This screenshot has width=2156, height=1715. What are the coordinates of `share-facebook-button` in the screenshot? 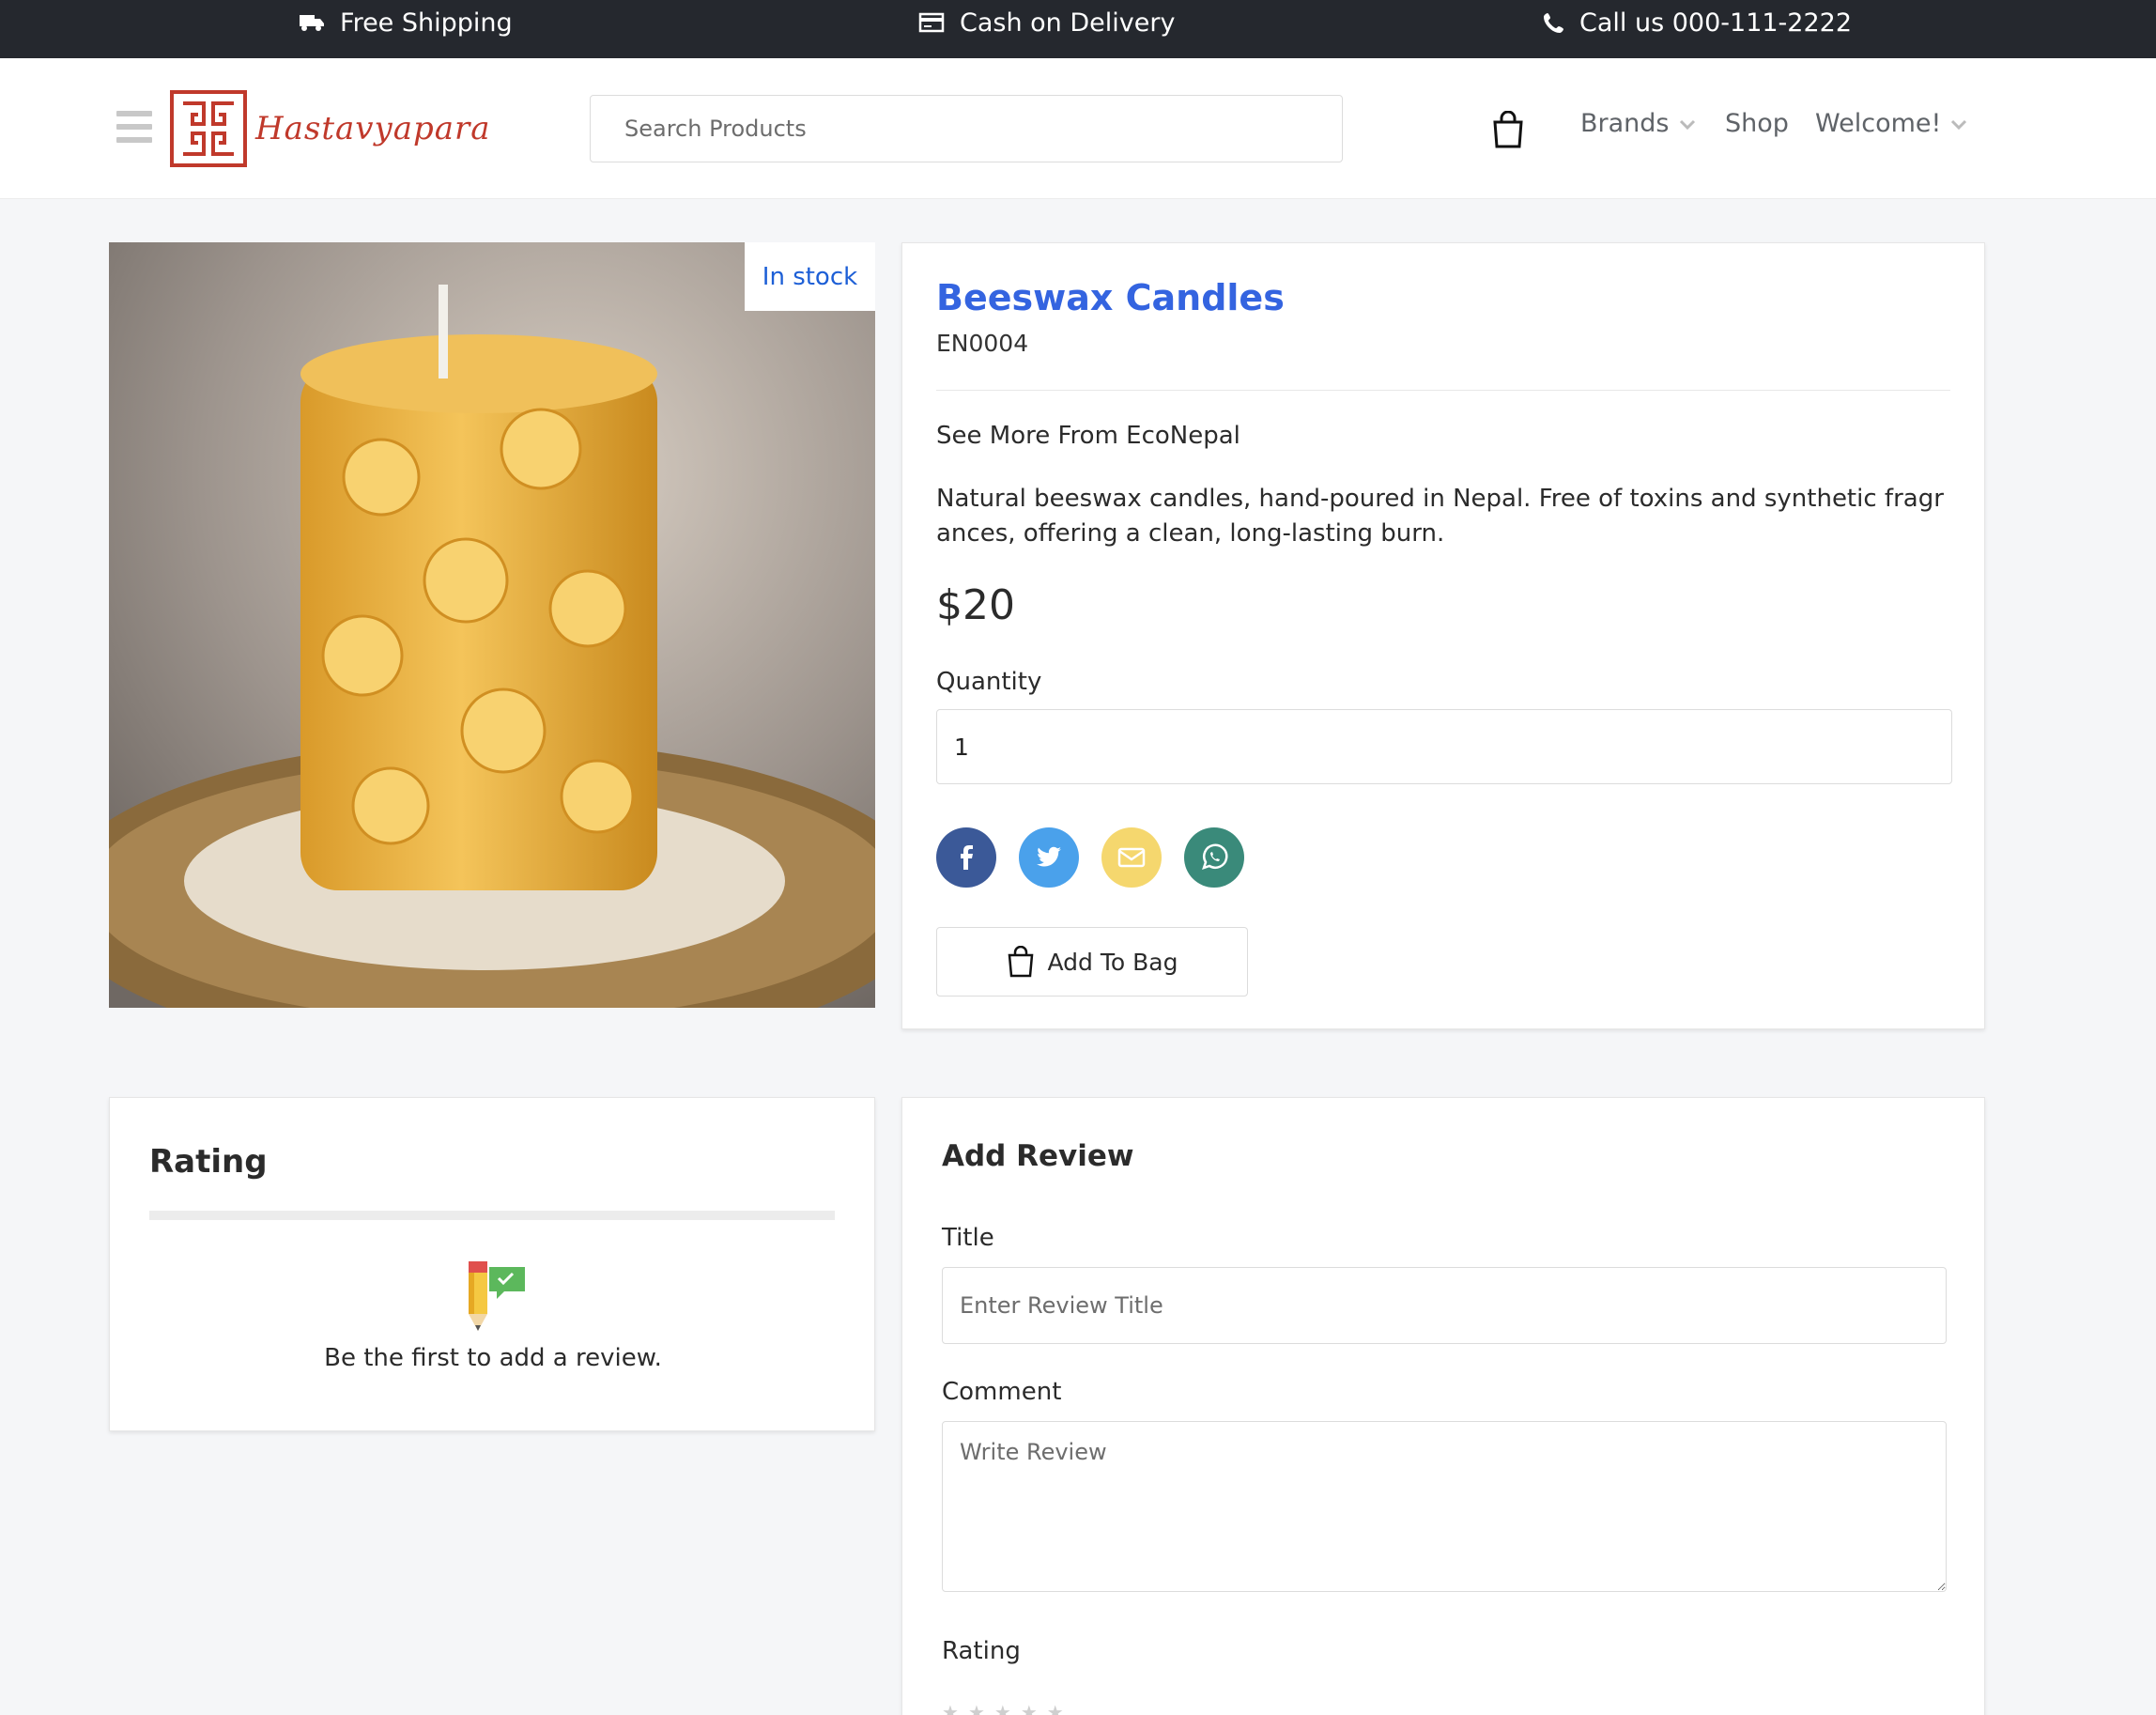 It's located at (966, 857).